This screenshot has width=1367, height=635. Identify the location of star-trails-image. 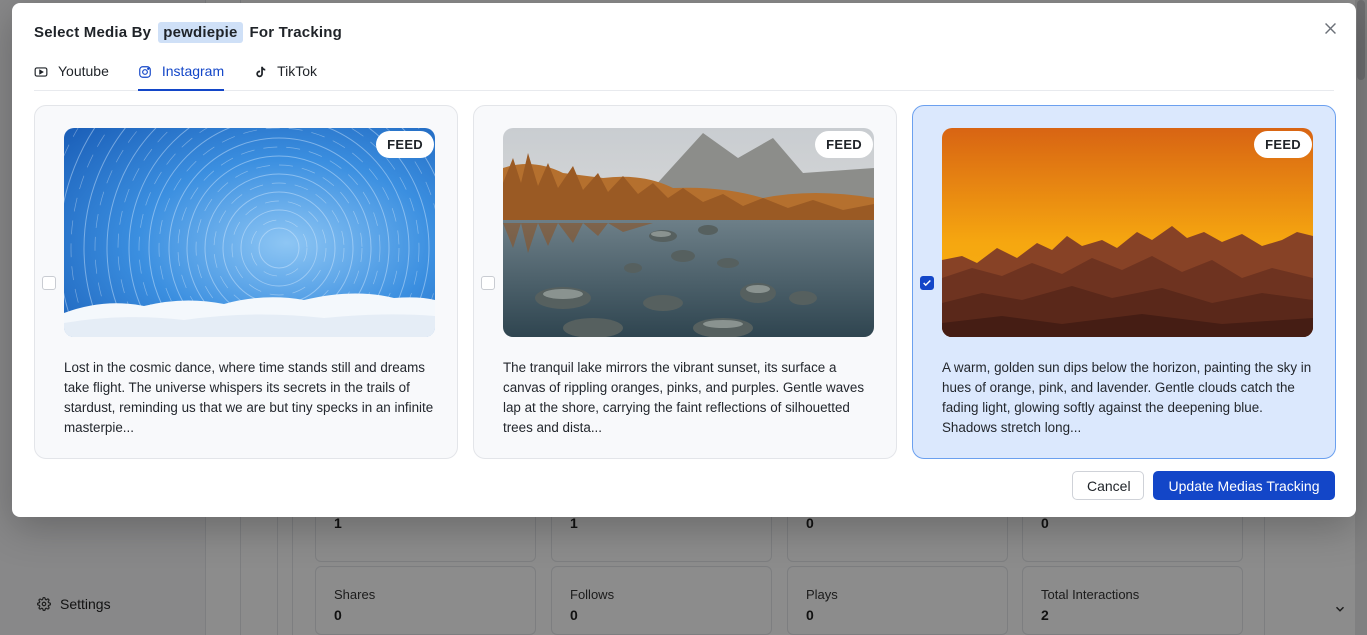
(249, 232).